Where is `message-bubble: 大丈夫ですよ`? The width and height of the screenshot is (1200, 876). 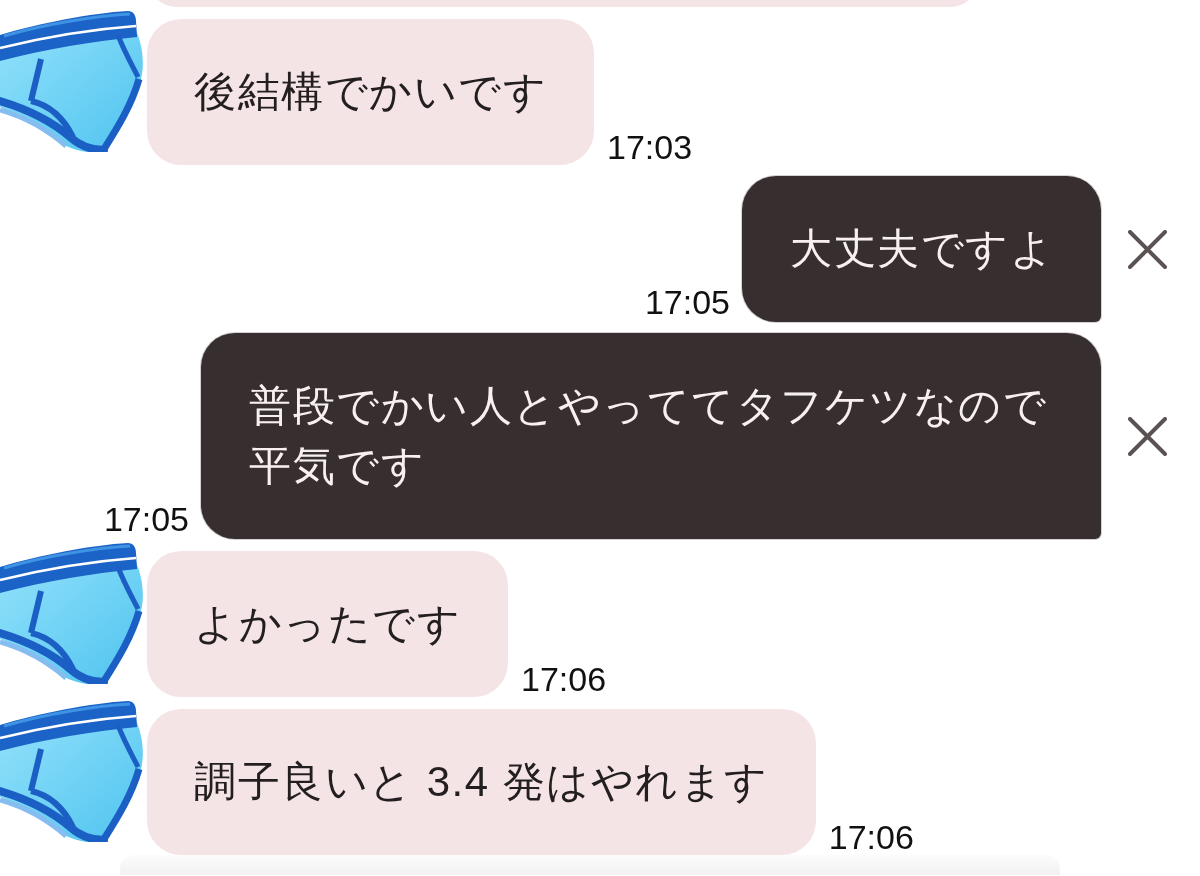 message-bubble: 大丈夫ですよ is located at coordinates (921, 249).